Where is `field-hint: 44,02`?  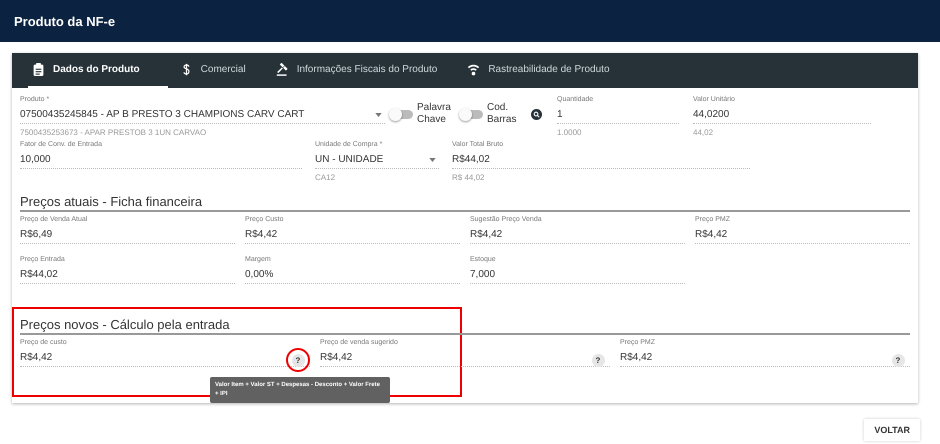 field-hint: 44,02 is located at coordinates (703, 132).